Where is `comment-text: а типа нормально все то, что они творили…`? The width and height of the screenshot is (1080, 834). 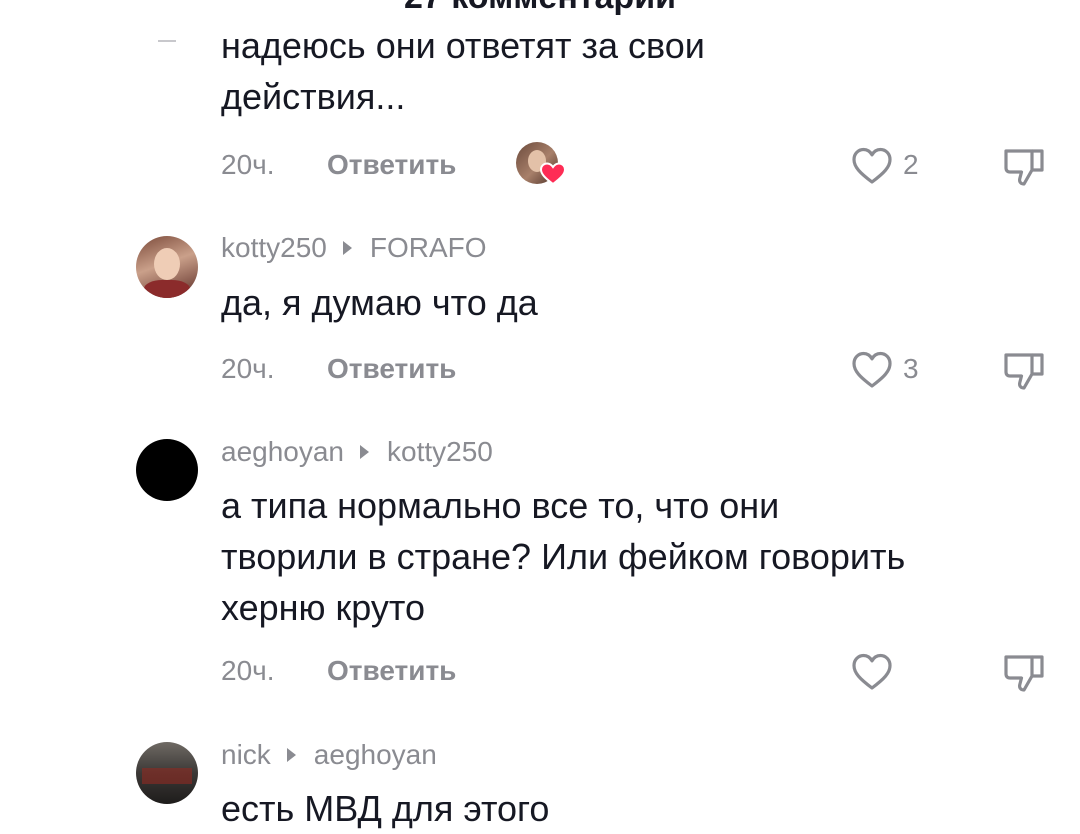
comment-text: а типа нормально все то, что они творили… is located at coordinates (563, 556).